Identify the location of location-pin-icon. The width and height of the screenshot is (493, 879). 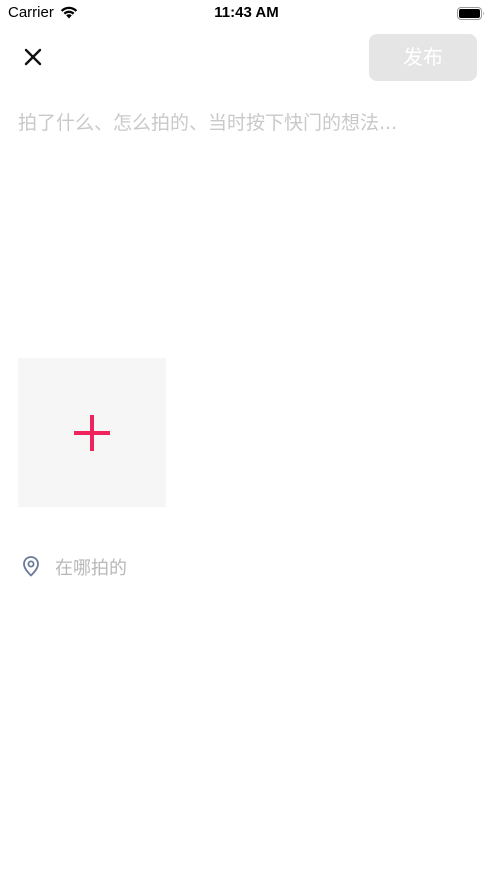
(31, 566).